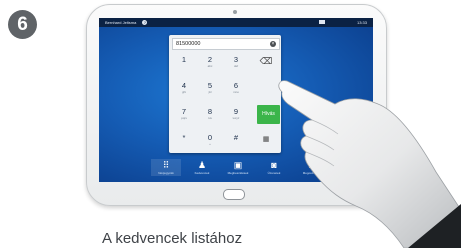 Image resolution: width=461 pixels, height=248 pixels. I want to click on key-4: 4 ghi, so click(184, 87).